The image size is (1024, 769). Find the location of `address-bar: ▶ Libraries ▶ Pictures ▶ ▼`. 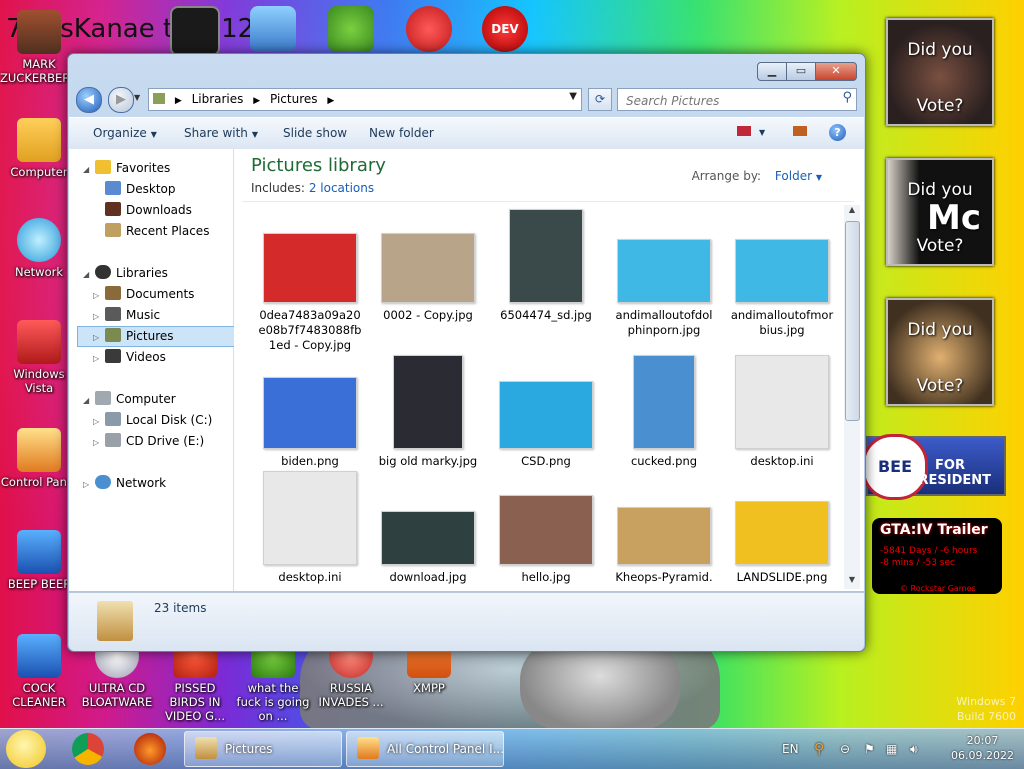

address-bar: ▶ Libraries ▶ Pictures ▶ ▼ is located at coordinates (365, 99).